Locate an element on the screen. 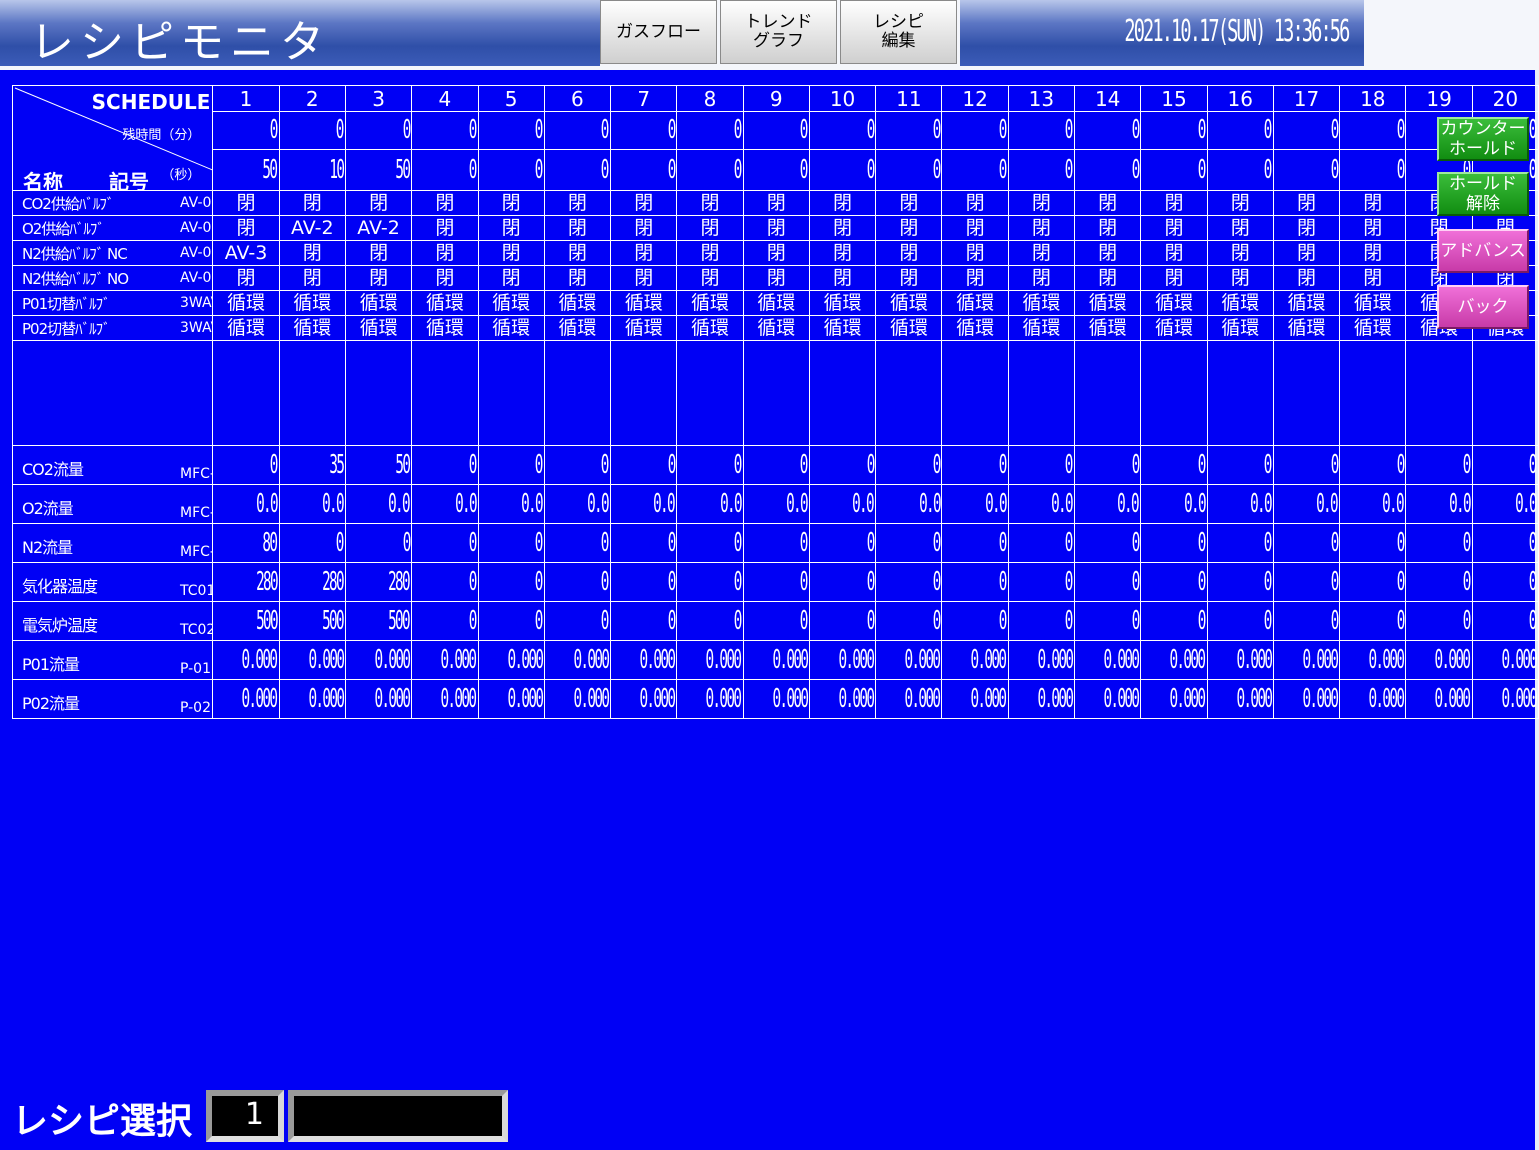 This screenshot has width=1539, height=1150. valve-state-cell: AV-3 is located at coordinates (246, 253).